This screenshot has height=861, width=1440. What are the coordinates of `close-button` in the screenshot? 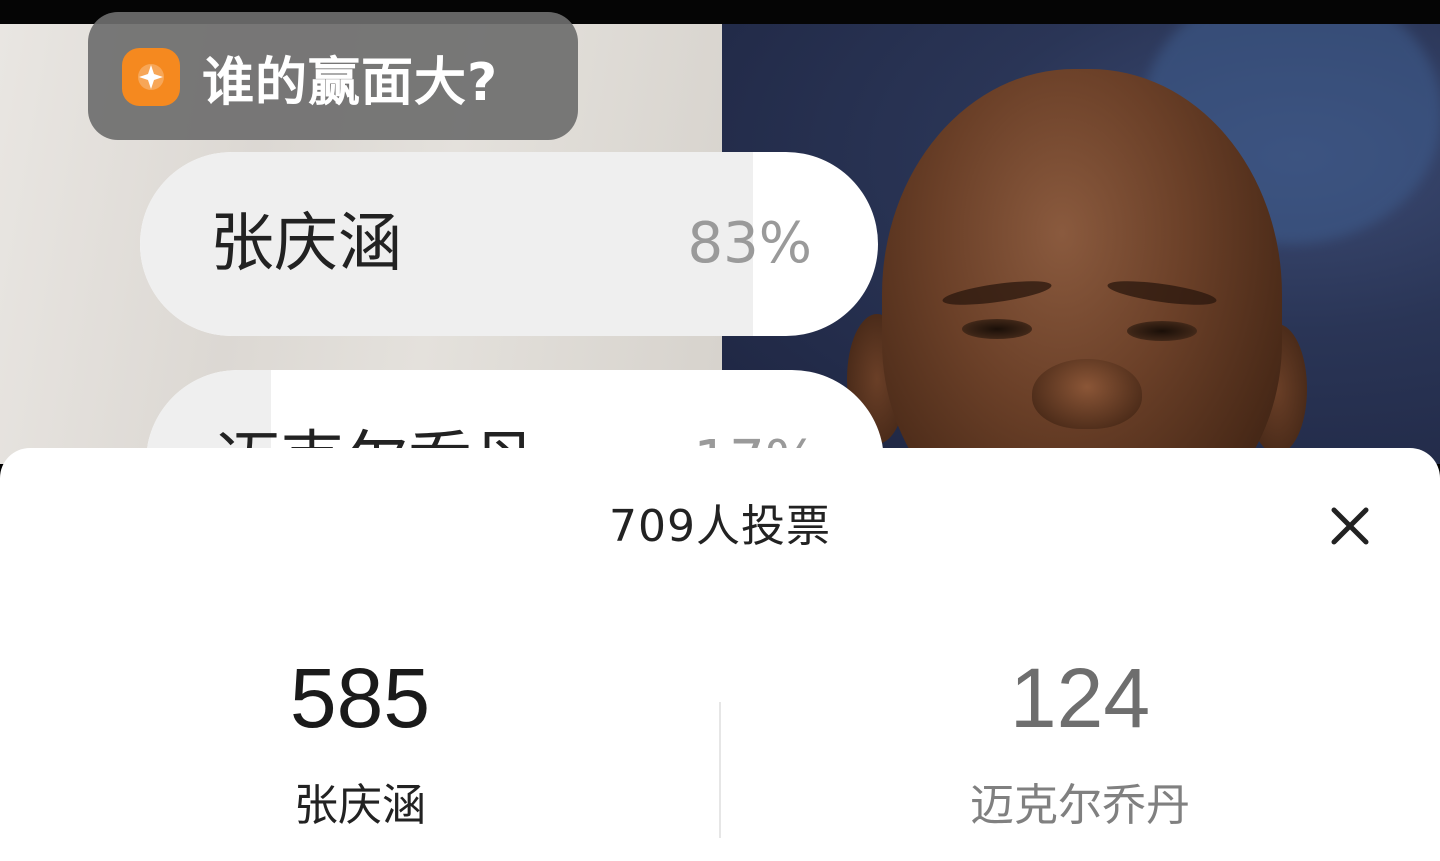 It's located at (1350, 526).